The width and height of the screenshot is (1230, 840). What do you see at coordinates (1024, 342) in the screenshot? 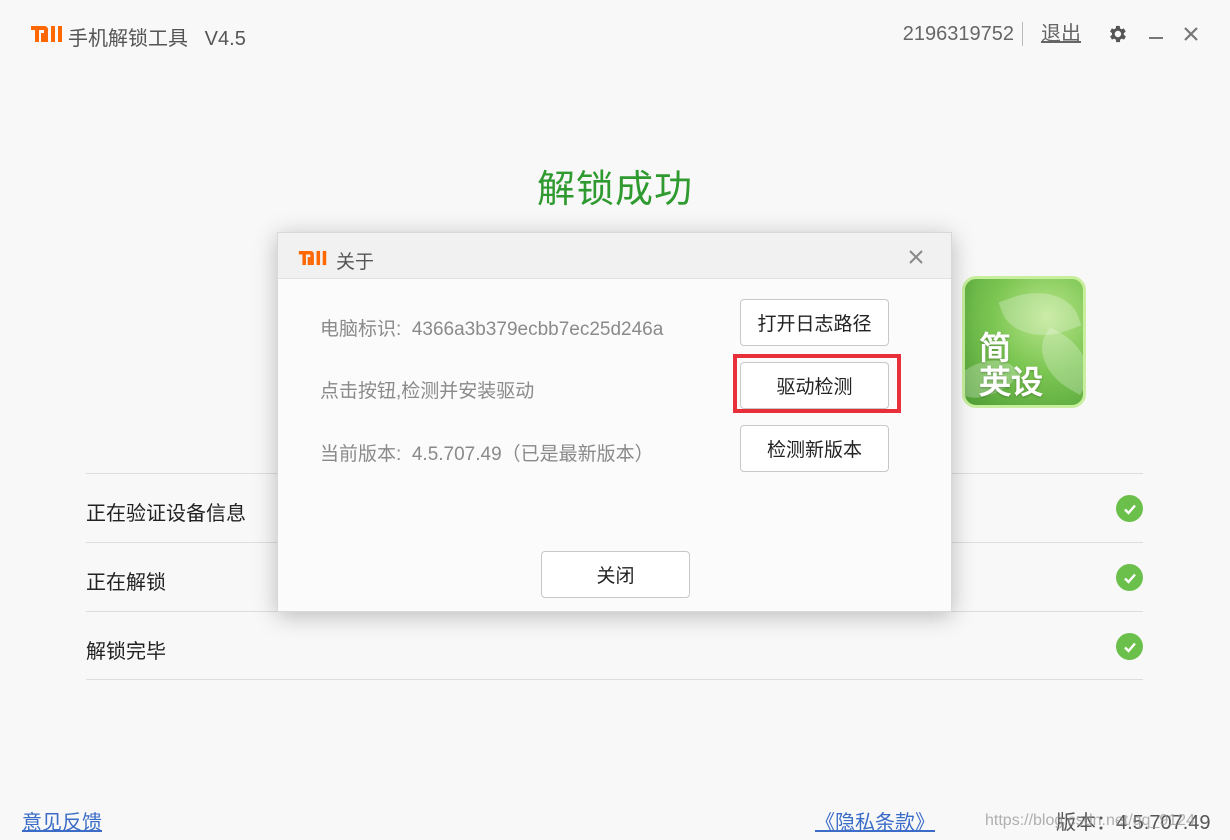
I see `jianyingshe-logo: 简 英设` at bounding box center [1024, 342].